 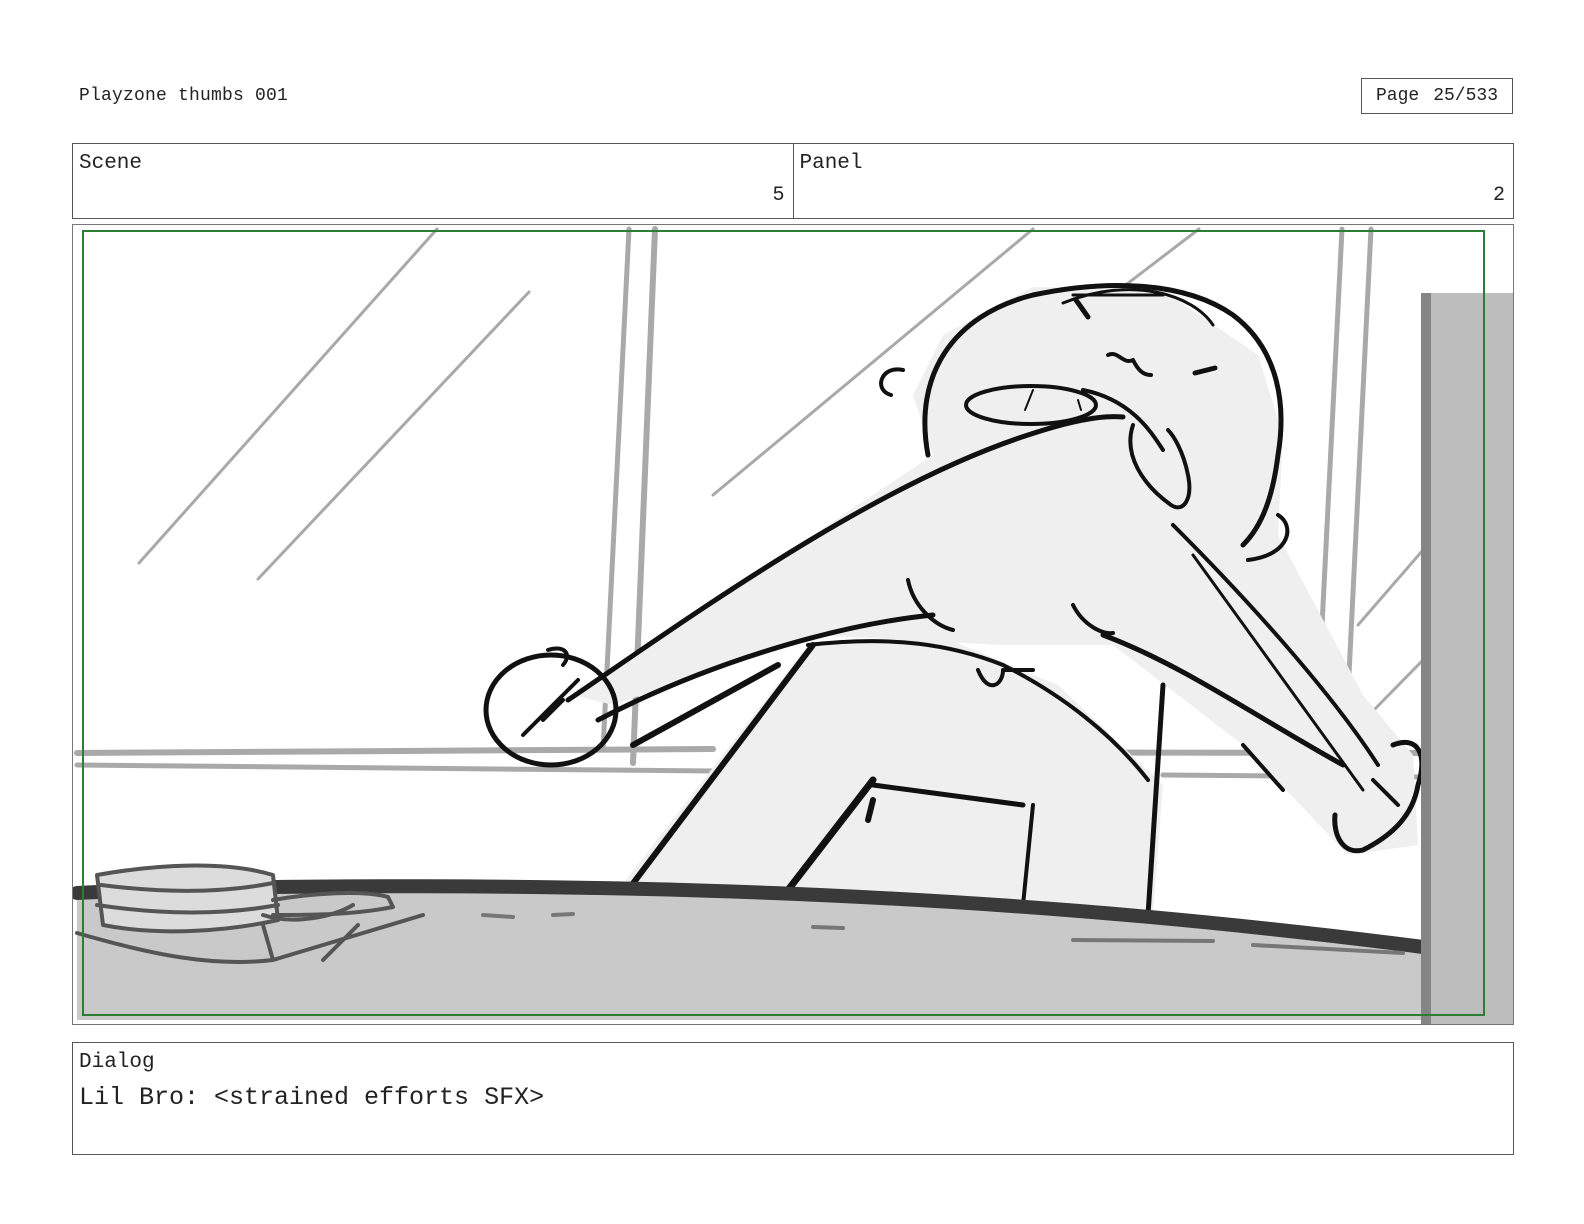 What do you see at coordinates (1467, 658) in the screenshot?
I see `foreground-post` at bounding box center [1467, 658].